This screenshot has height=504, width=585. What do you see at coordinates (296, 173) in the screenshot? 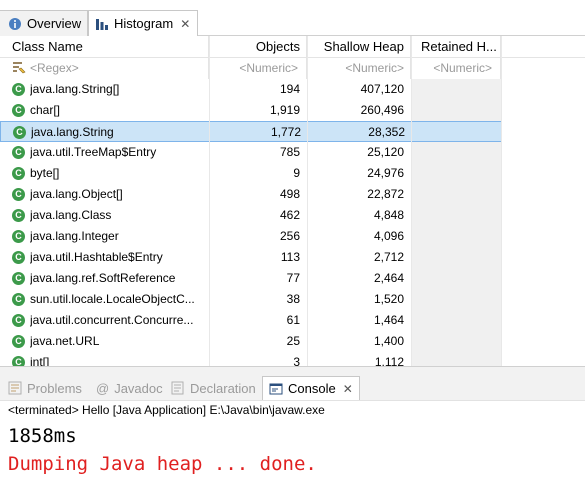
I see `objects-cell: 9` at bounding box center [296, 173].